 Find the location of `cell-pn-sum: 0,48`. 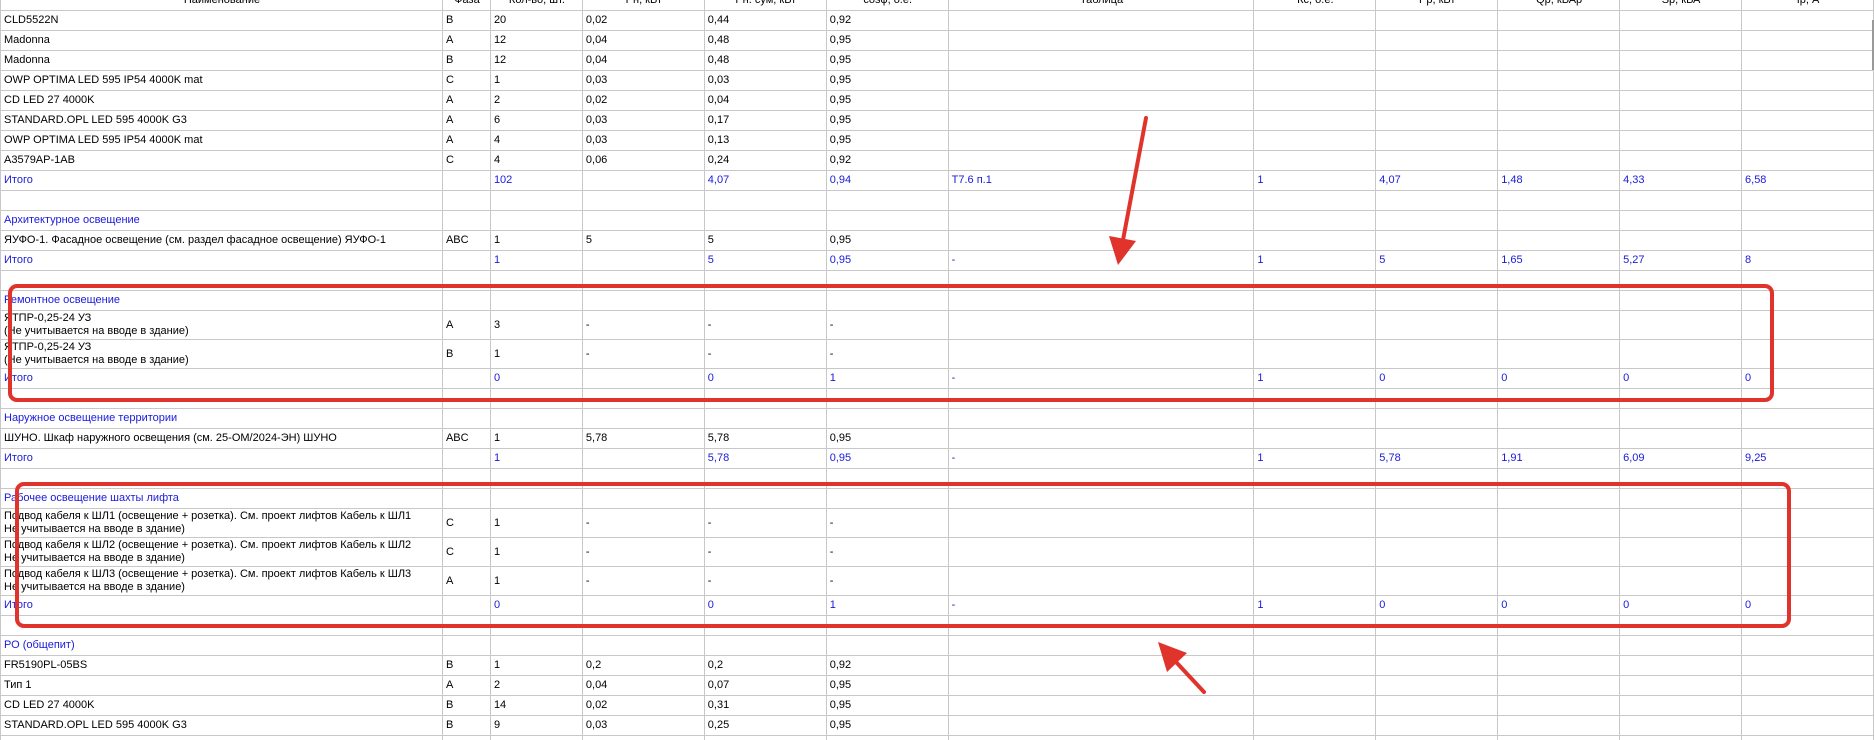

cell-pn-sum: 0,48 is located at coordinates (765, 40).